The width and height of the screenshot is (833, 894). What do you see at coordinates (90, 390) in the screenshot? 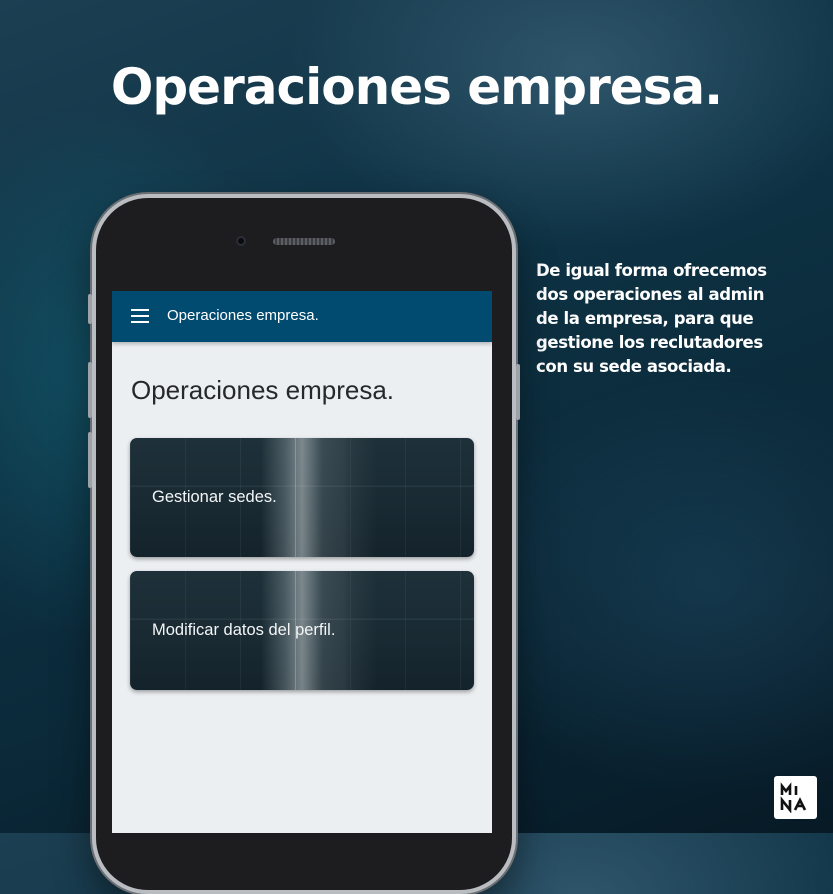
I see `phone-volume-up-button` at bounding box center [90, 390].